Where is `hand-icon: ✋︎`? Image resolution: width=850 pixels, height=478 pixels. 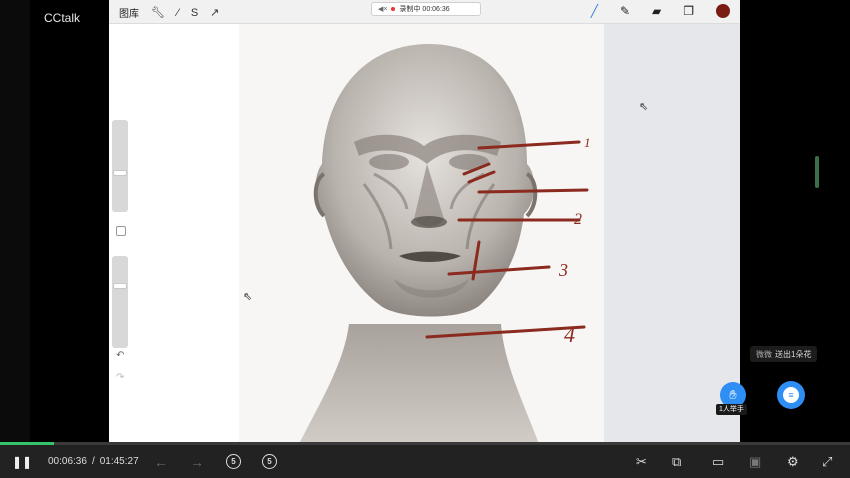
hand-icon: ✋︎ is located at coordinates (733, 394).